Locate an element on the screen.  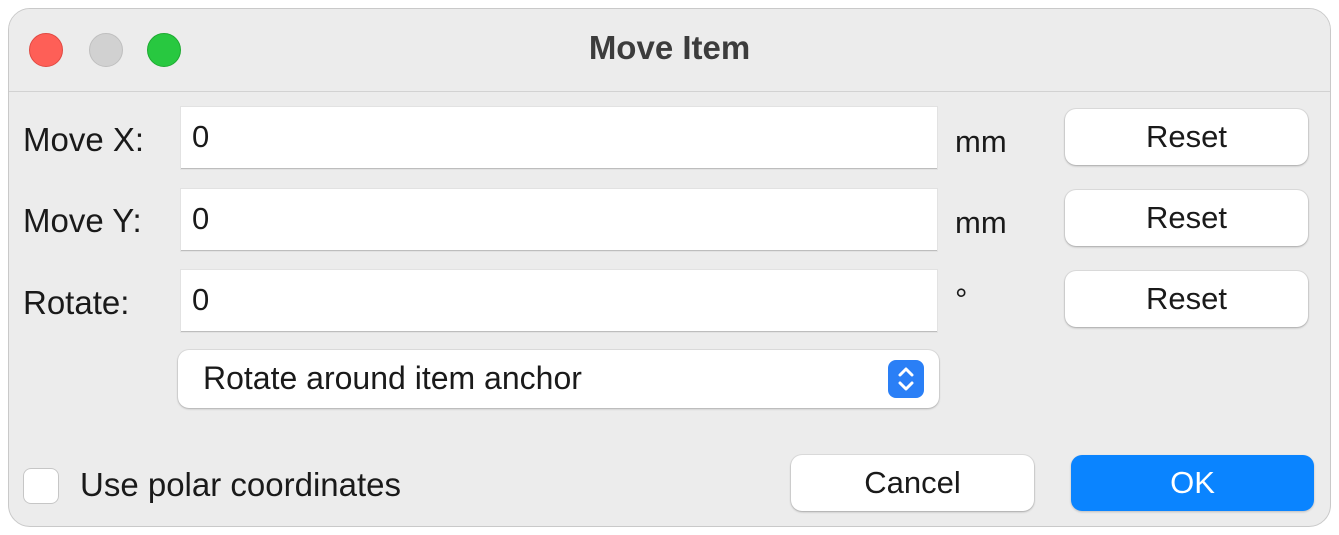
dialog-title: Move Item is located at coordinates (669, 47).